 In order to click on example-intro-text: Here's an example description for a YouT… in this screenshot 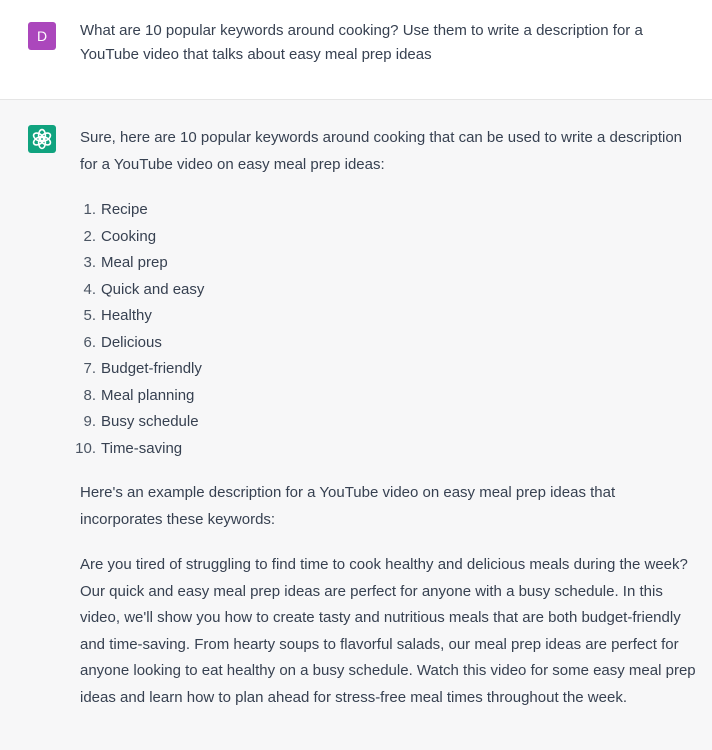, I will do `click(348, 506)`.